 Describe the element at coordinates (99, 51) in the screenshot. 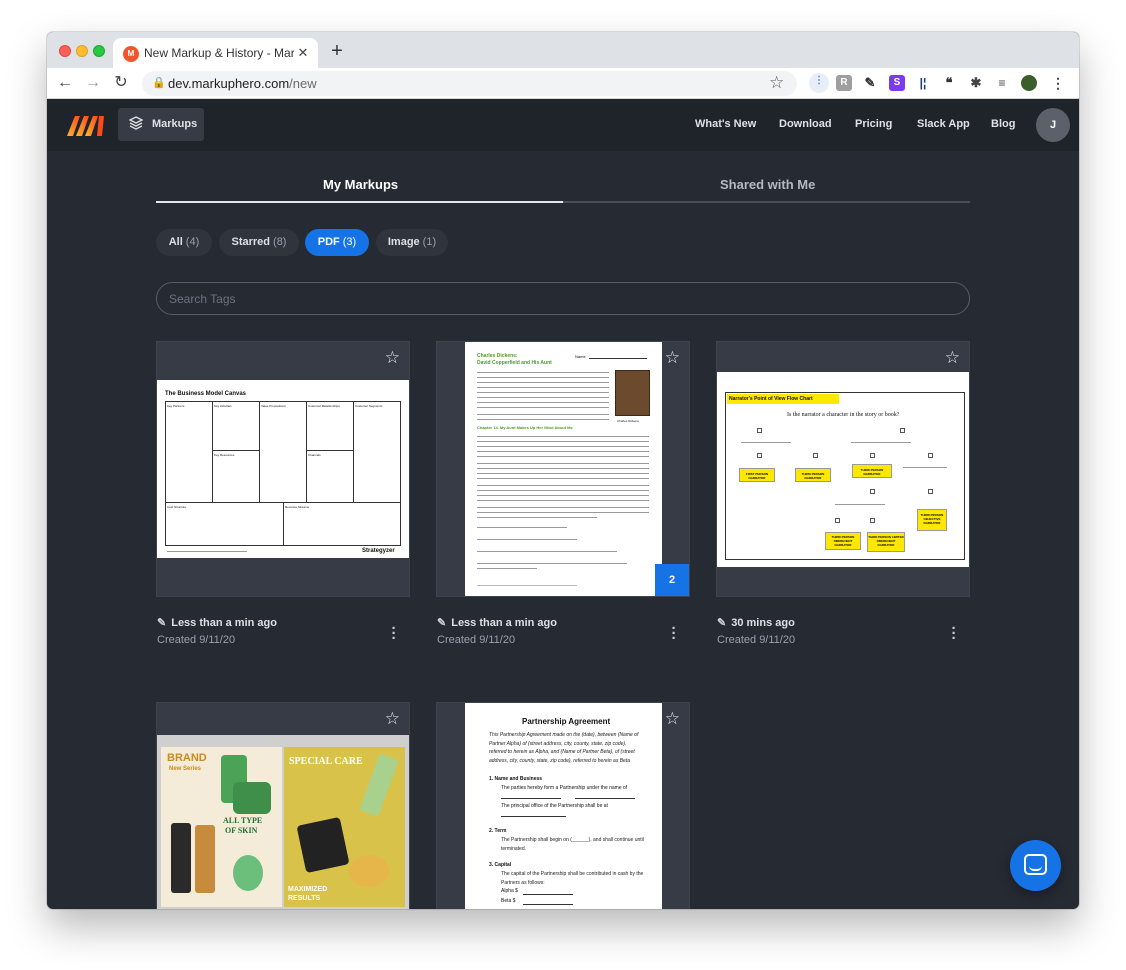

I see `maximize-window-button` at that location.